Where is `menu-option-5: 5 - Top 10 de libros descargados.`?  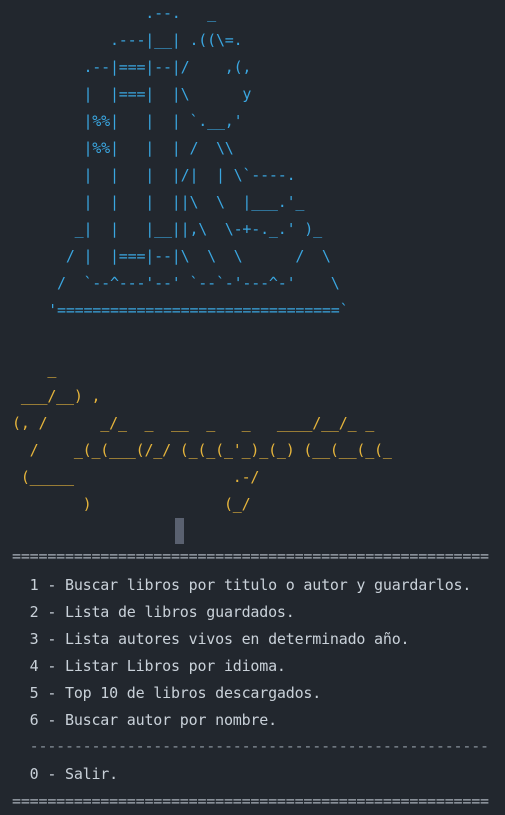
menu-option-5: 5 - Top 10 de libros descargados. is located at coordinates (167, 693).